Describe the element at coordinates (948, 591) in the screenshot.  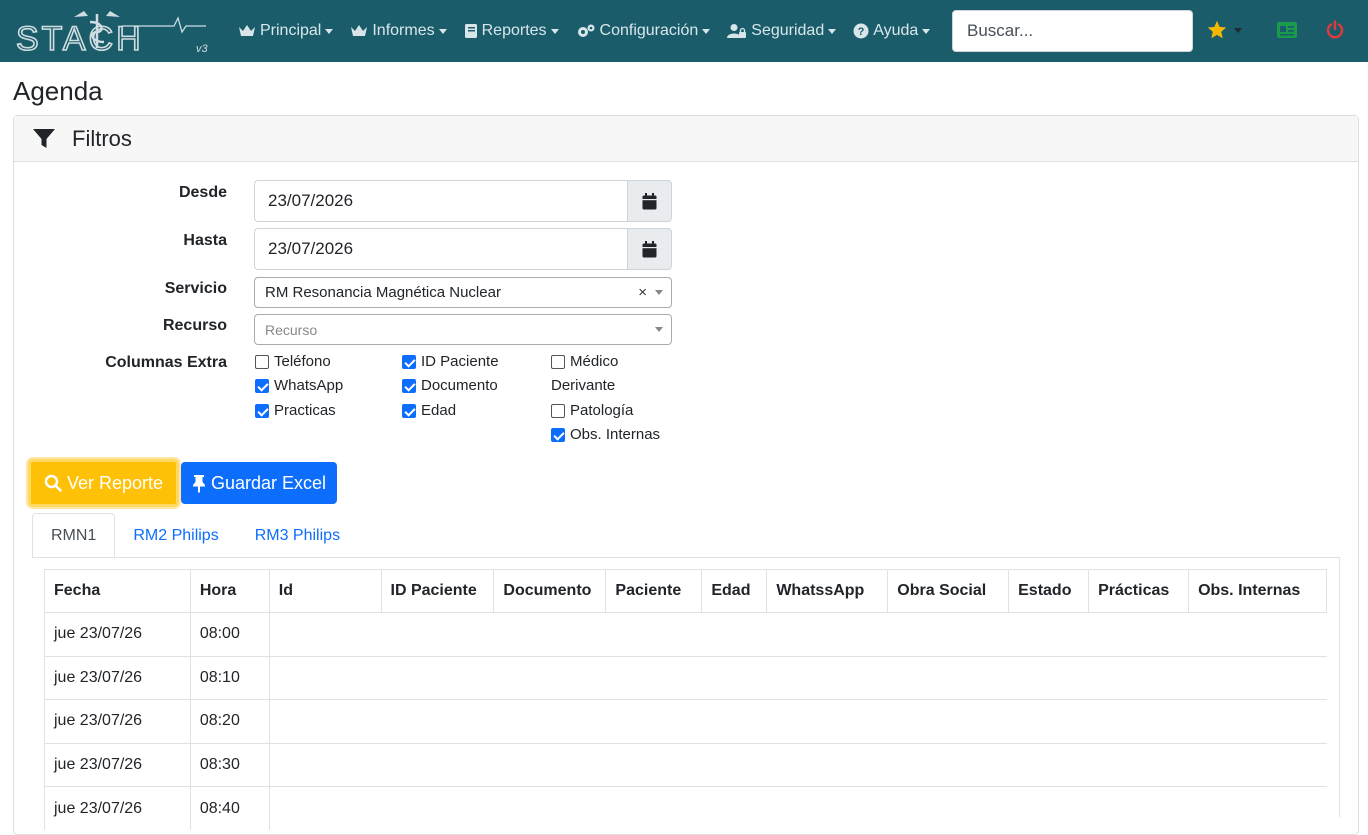
I see `col-obra-social: Obra Social` at that location.